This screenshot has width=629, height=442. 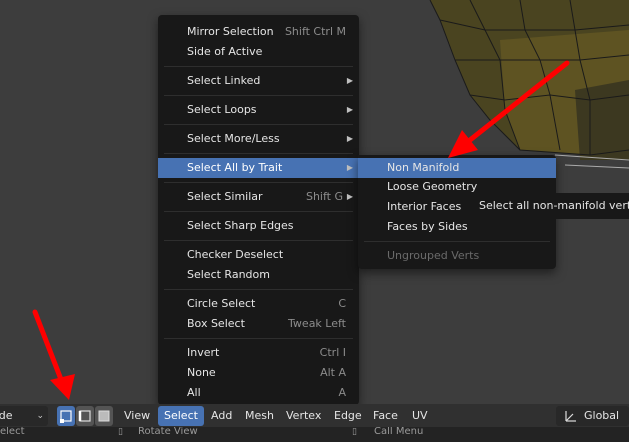 What do you see at coordinates (194, 392) in the screenshot?
I see `menu-item-label: All` at bounding box center [194, 392].